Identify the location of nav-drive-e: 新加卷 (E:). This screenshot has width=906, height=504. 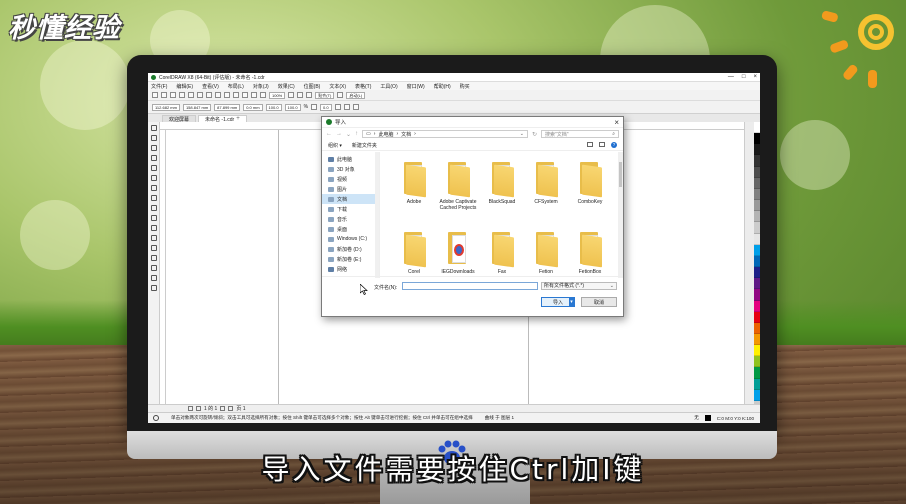
(350, 259).